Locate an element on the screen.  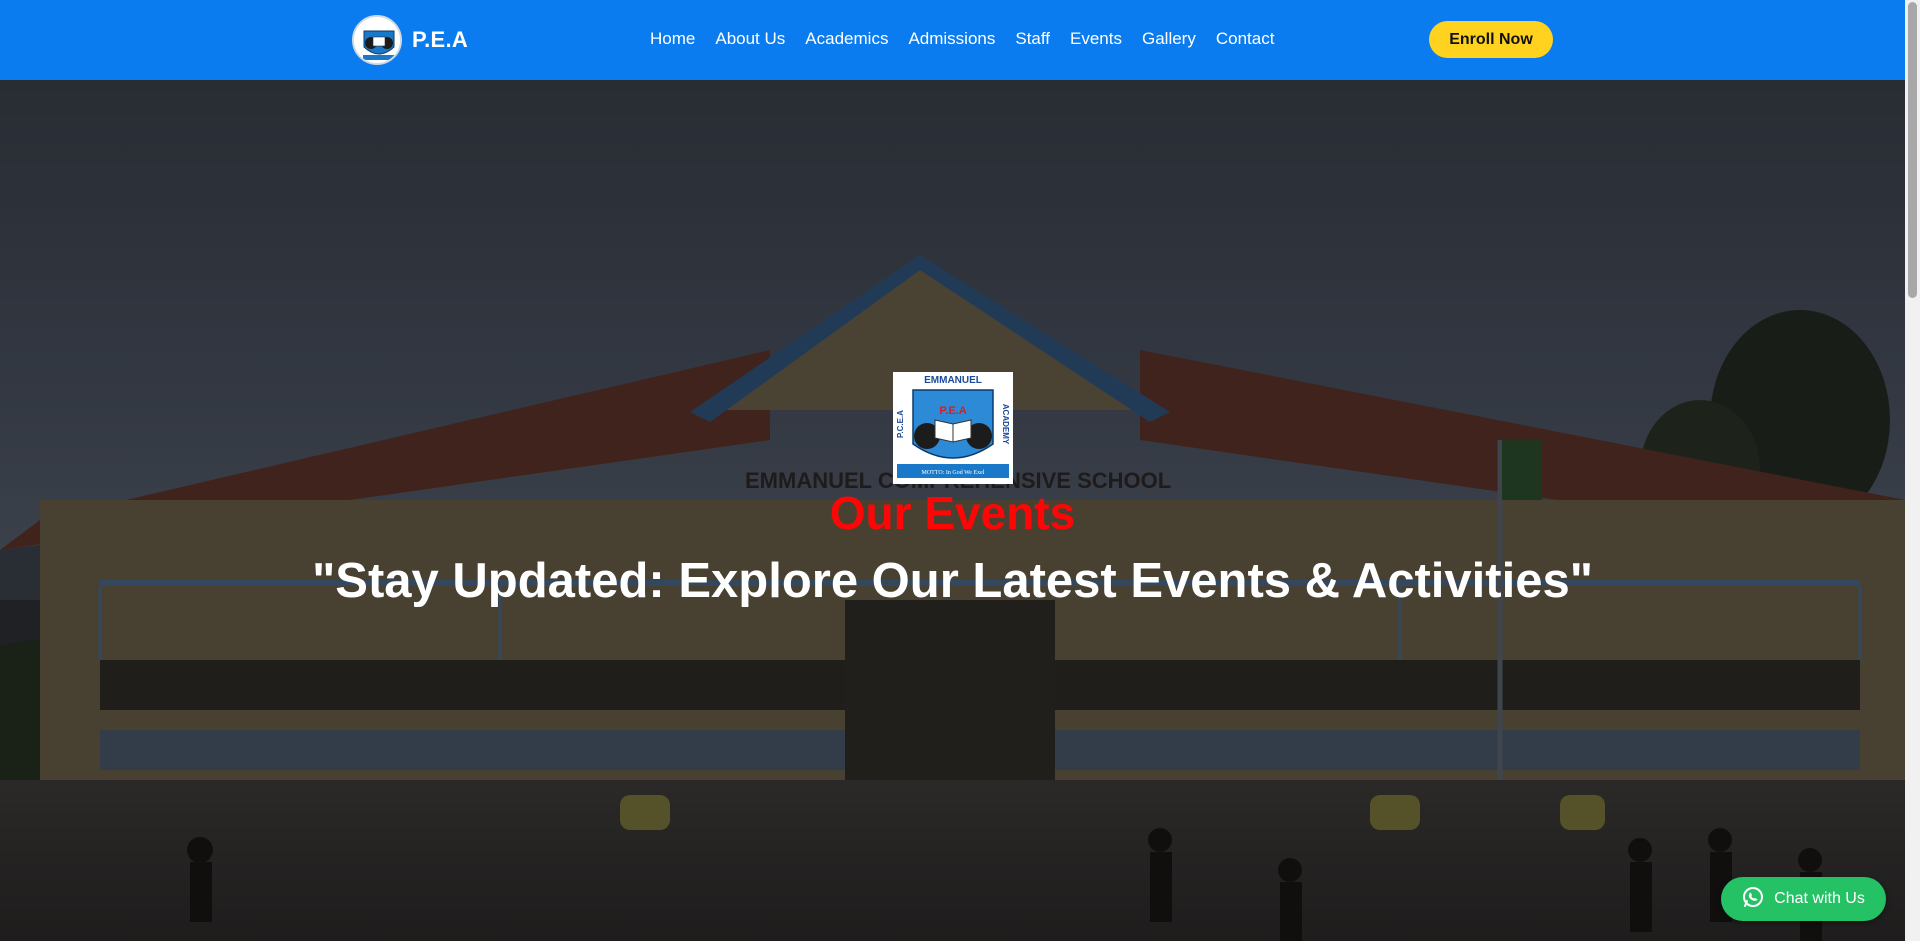
nav-home: Home is located at coordinates (672, 38).